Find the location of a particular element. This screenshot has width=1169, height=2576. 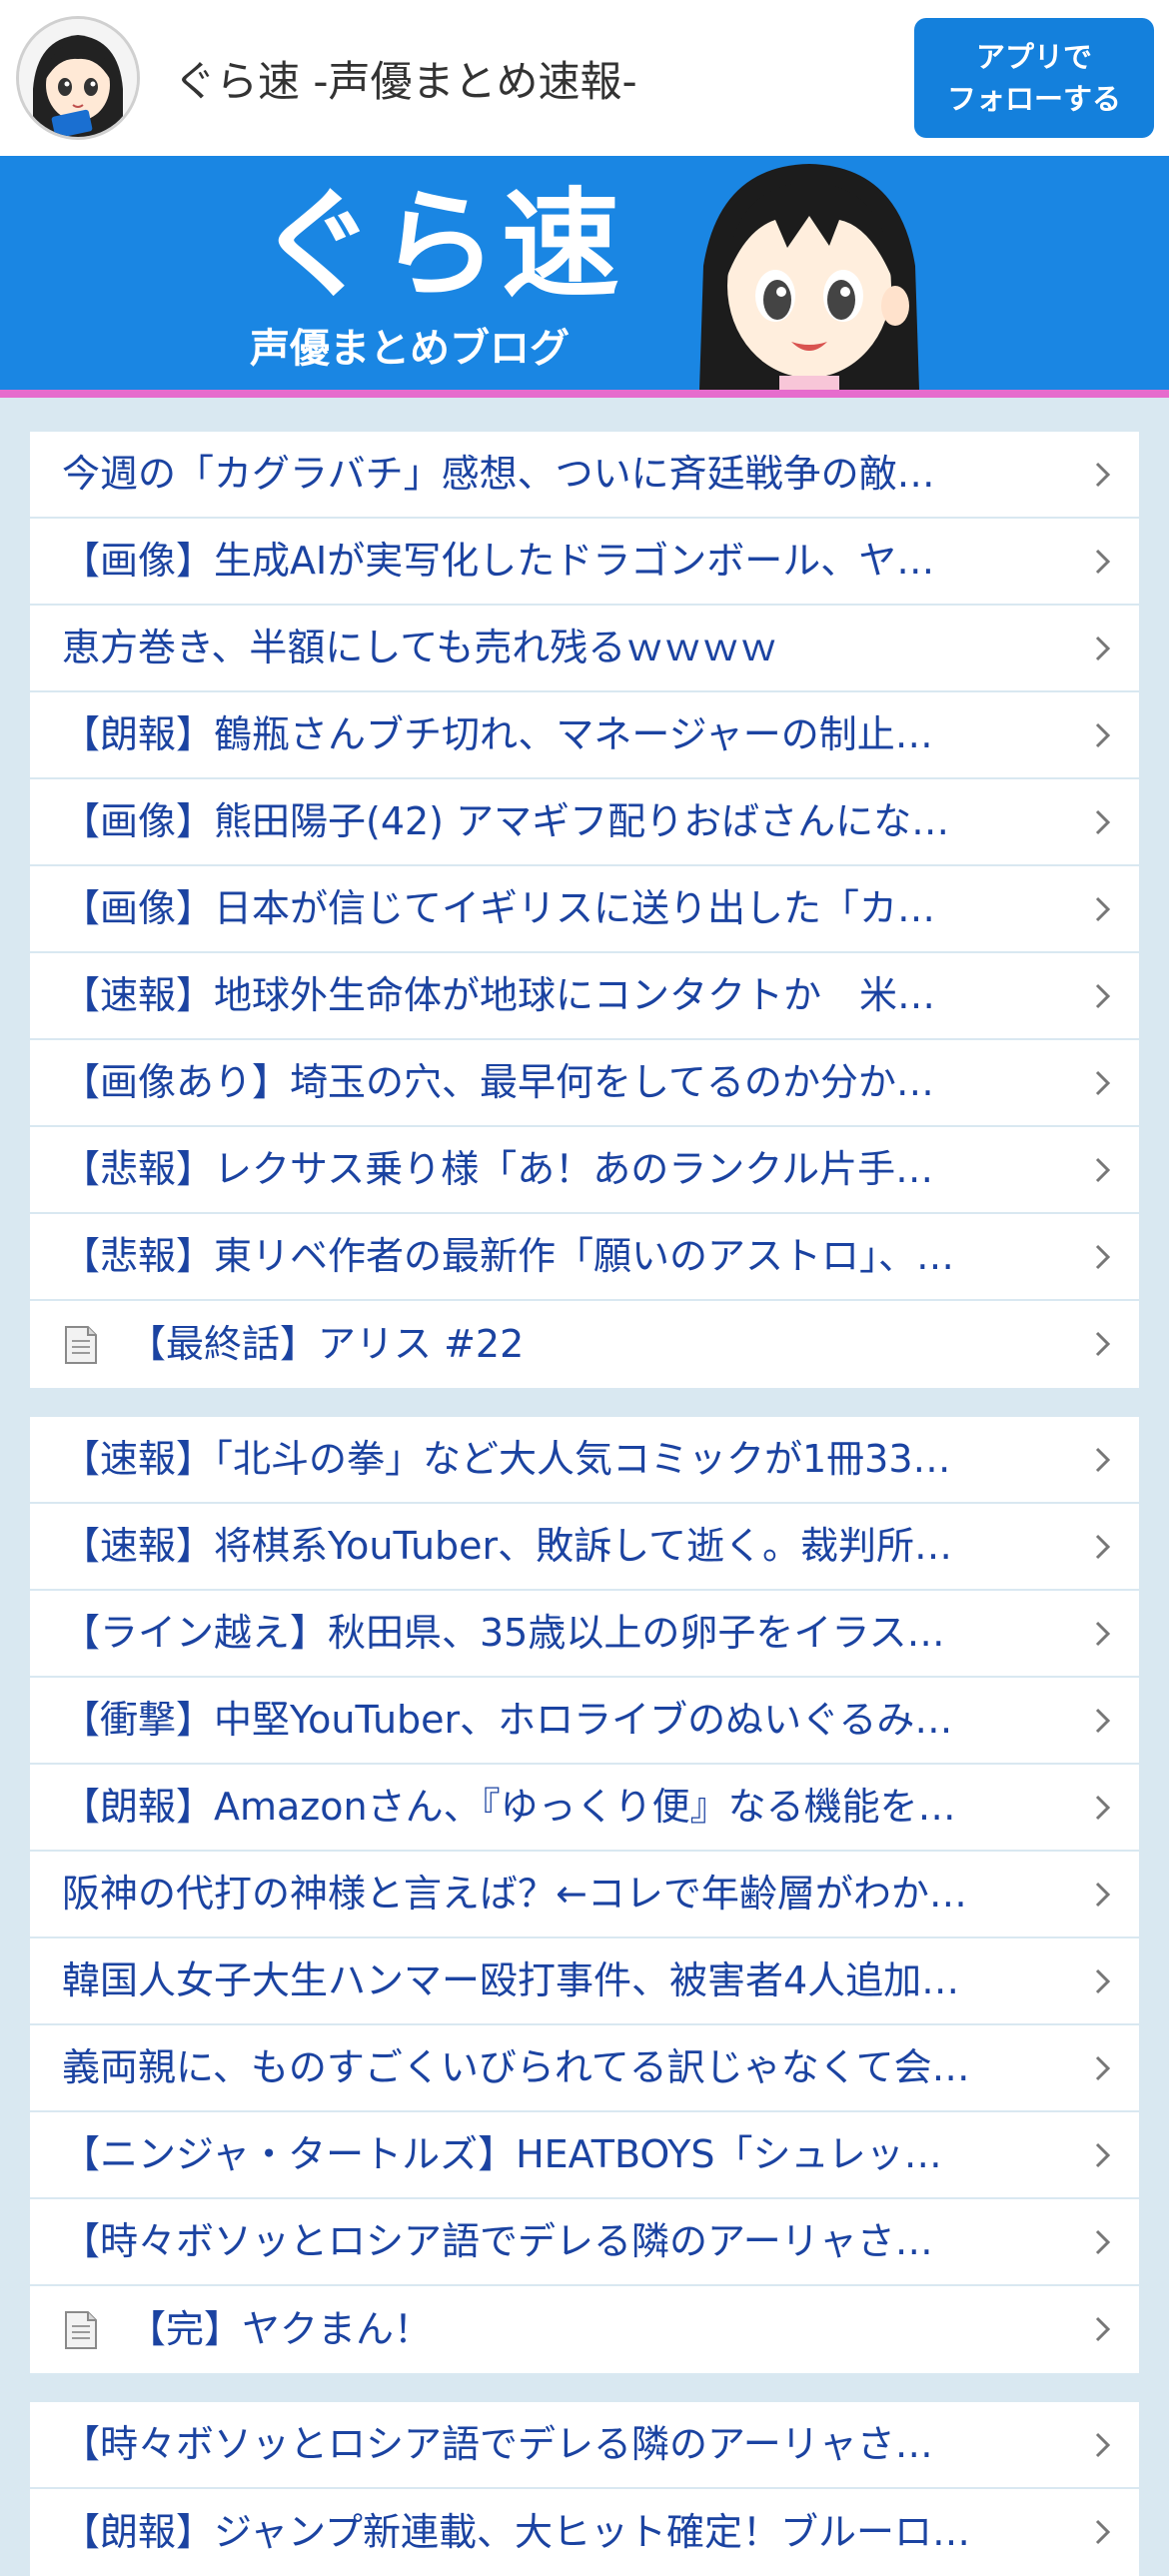

site-title: ぐら速 -声優まとめ速報- is located at coordinates (406, 78).